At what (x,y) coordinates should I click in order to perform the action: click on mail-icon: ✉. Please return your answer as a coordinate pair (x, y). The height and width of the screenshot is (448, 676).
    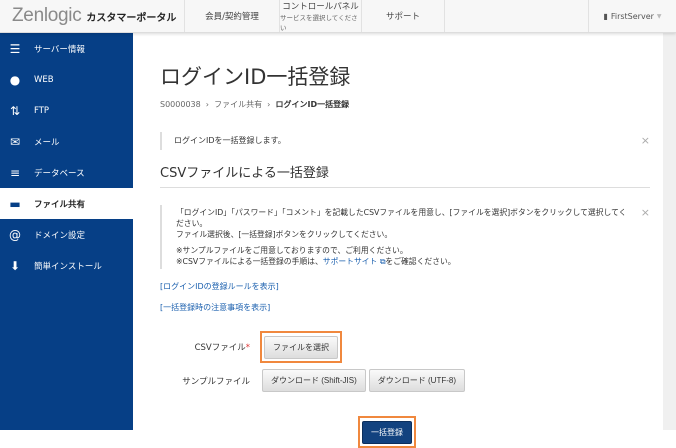
    Looking at the image, I should click on (15, 141).